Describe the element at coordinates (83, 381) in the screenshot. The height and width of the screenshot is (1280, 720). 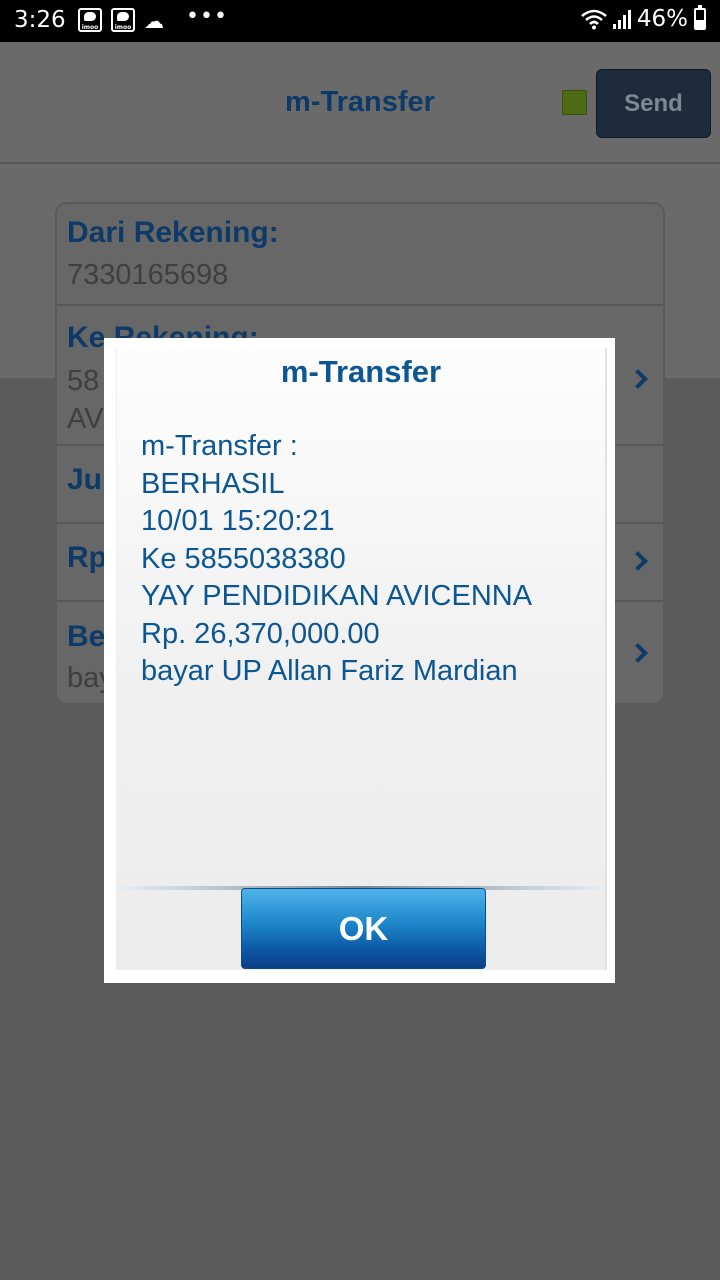
I see `to-account-value: 58` at that location.